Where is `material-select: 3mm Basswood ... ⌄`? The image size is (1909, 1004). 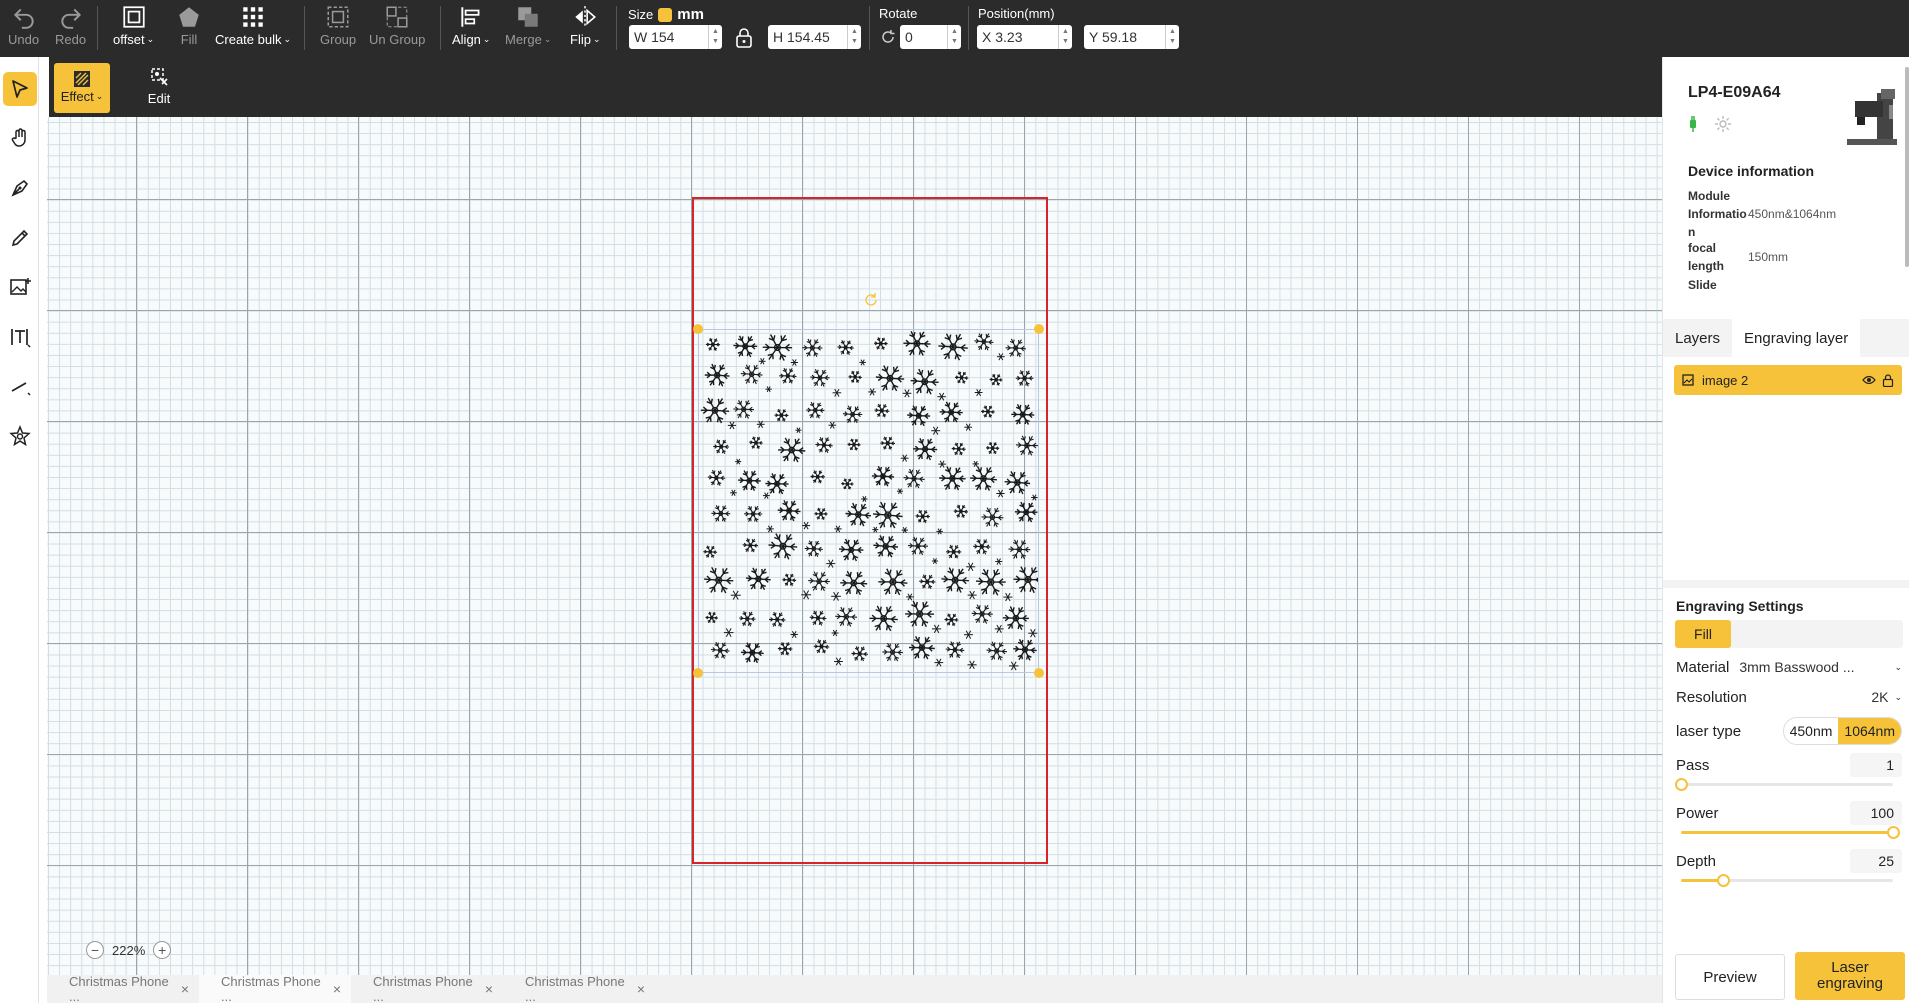
material-select: 3mm Basswood ... ⌄ is located at coordinates (1820, 667).